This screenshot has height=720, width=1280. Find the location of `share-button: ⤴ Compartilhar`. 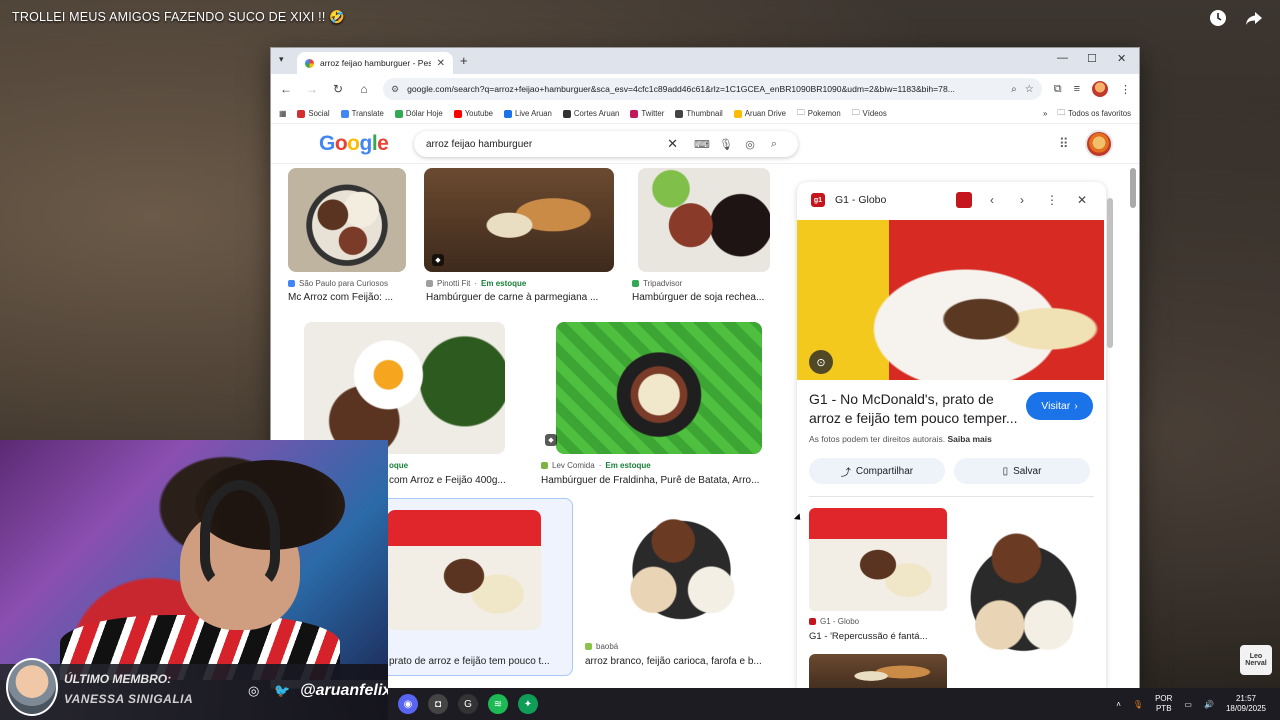

share-button: ⤴ Compartilhar is located at coordinates (877, 471).